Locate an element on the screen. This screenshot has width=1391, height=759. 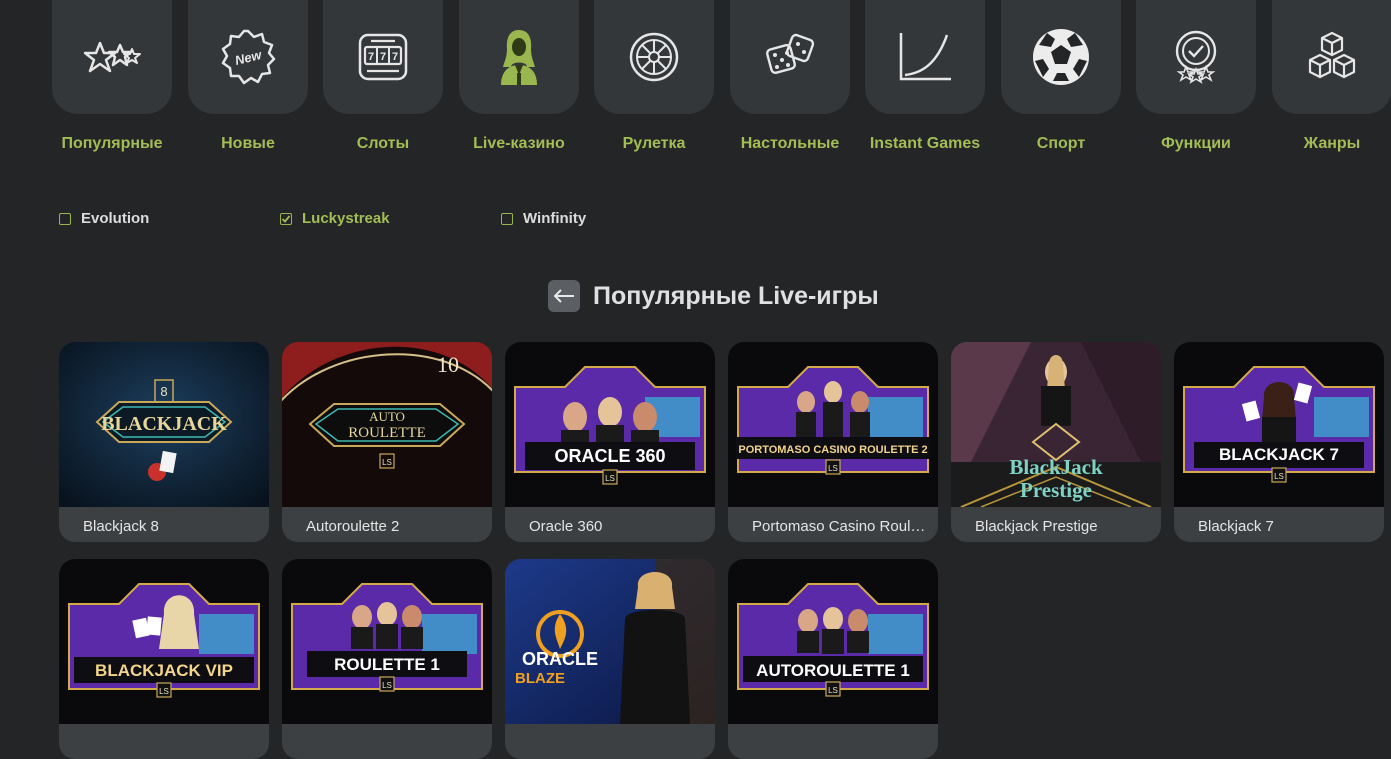
blackjack-7-image: BLACKJACK 7 LS is located at coordinates (1279, 424).